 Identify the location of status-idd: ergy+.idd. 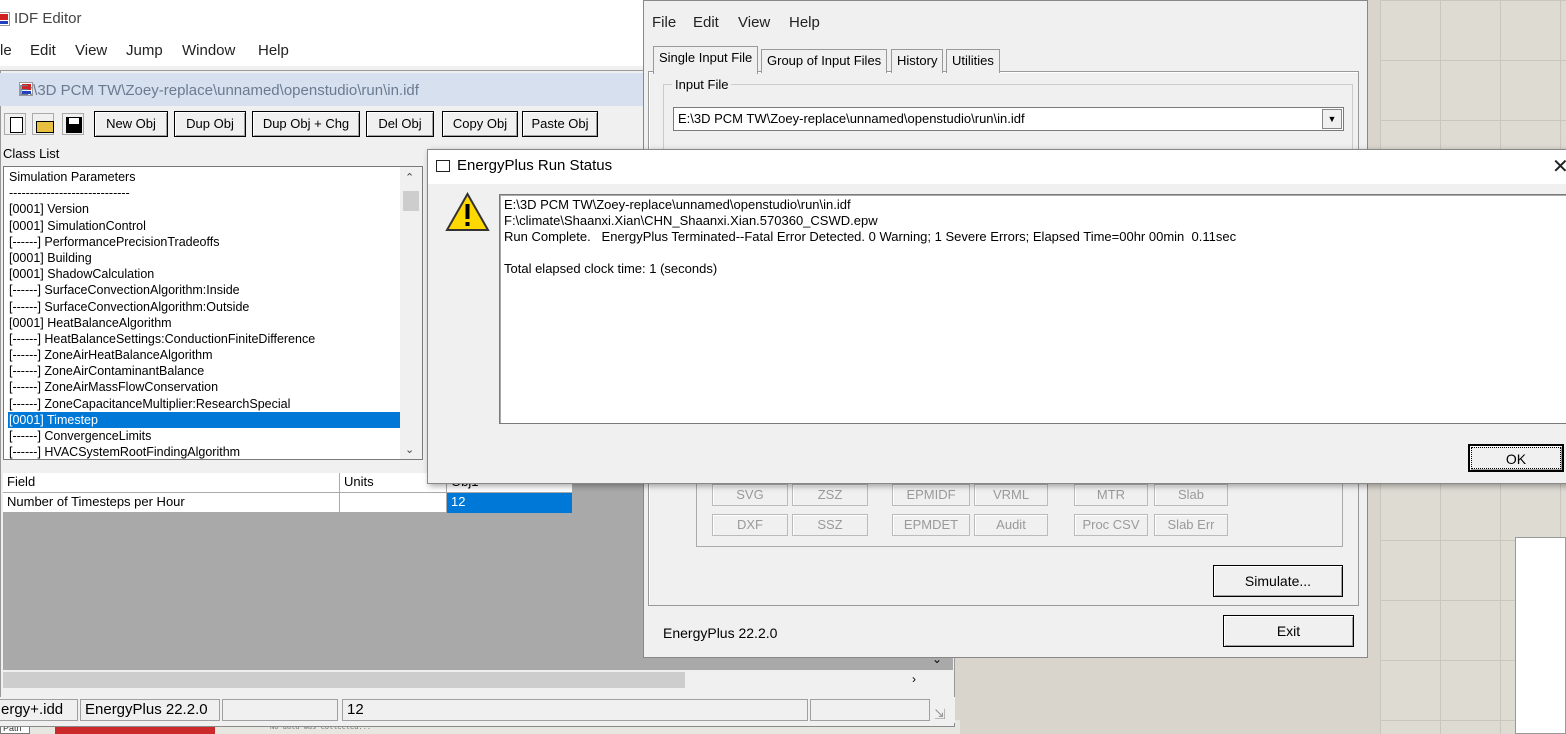
(39, 710).